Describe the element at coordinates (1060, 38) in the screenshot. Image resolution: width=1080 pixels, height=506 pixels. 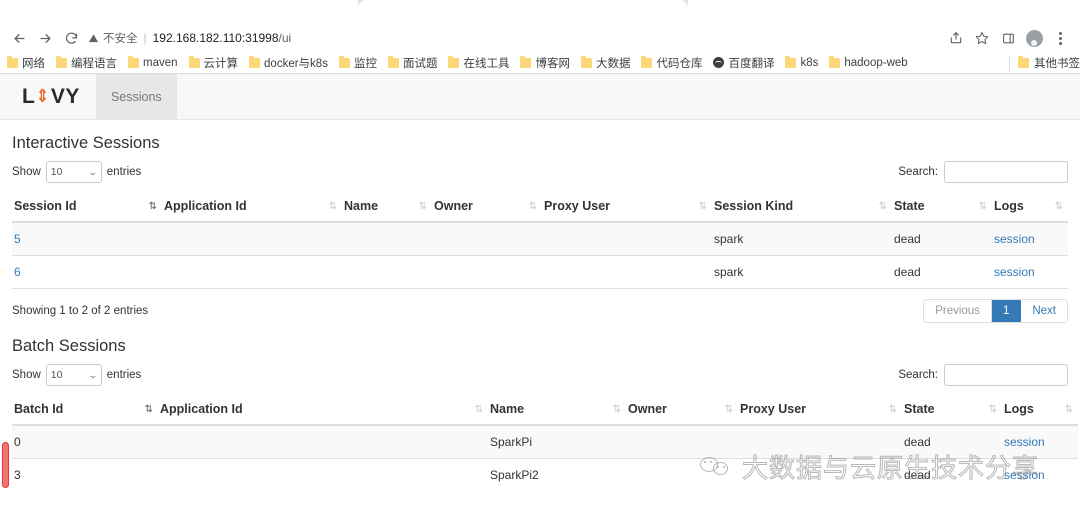
I see `three-dot-menu-icon` at that location.